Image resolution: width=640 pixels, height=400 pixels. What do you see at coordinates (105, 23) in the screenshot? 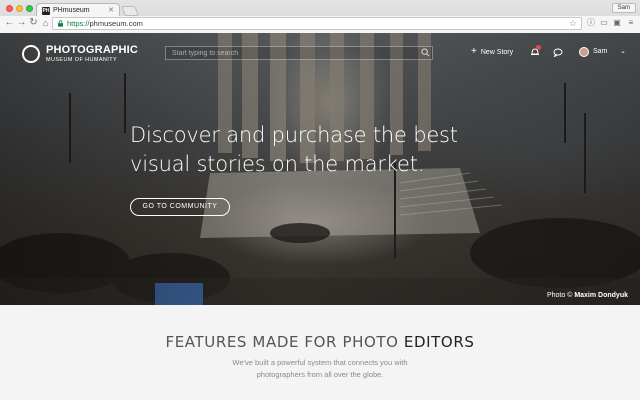
I see `url-text: https://phmuseum.com` at bounding box center [105, 23].